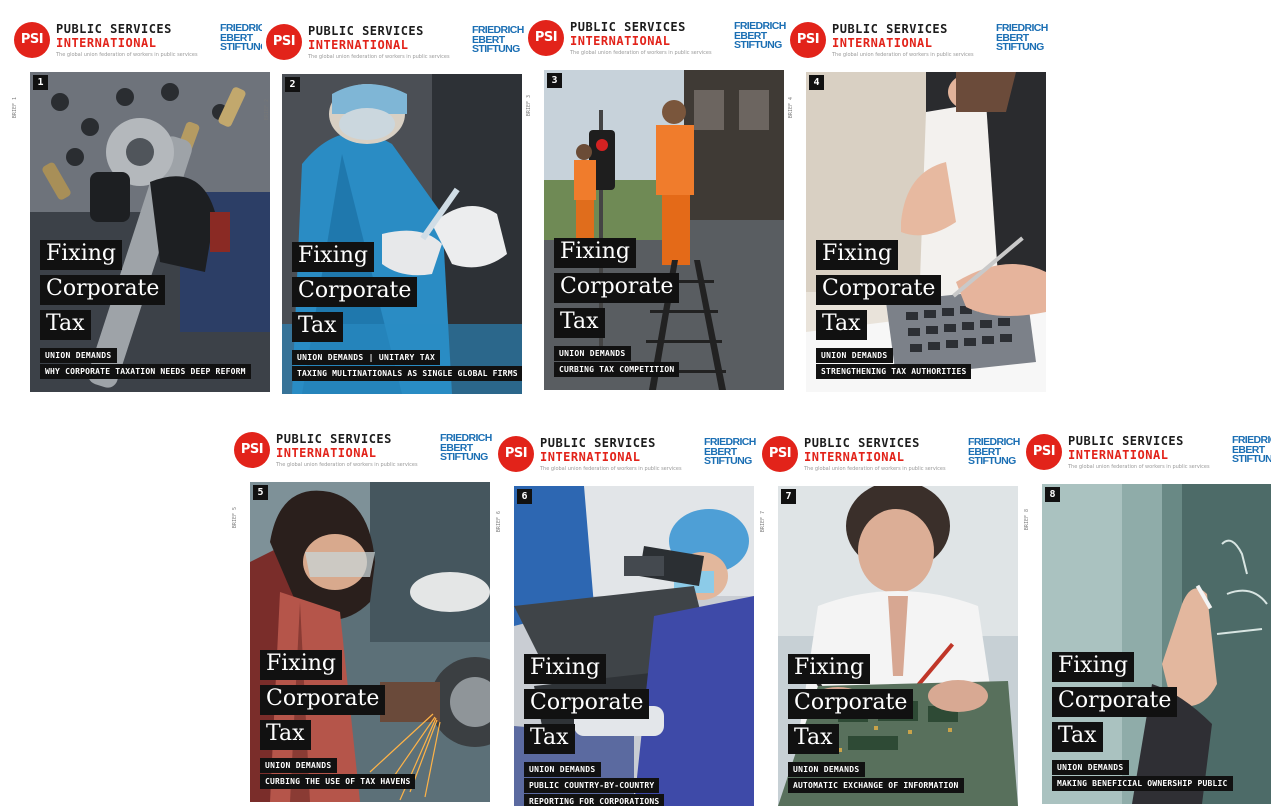  Describe the element at coordinates (260, 492) in the screenshot. I see `brief-number: 5` at that location.